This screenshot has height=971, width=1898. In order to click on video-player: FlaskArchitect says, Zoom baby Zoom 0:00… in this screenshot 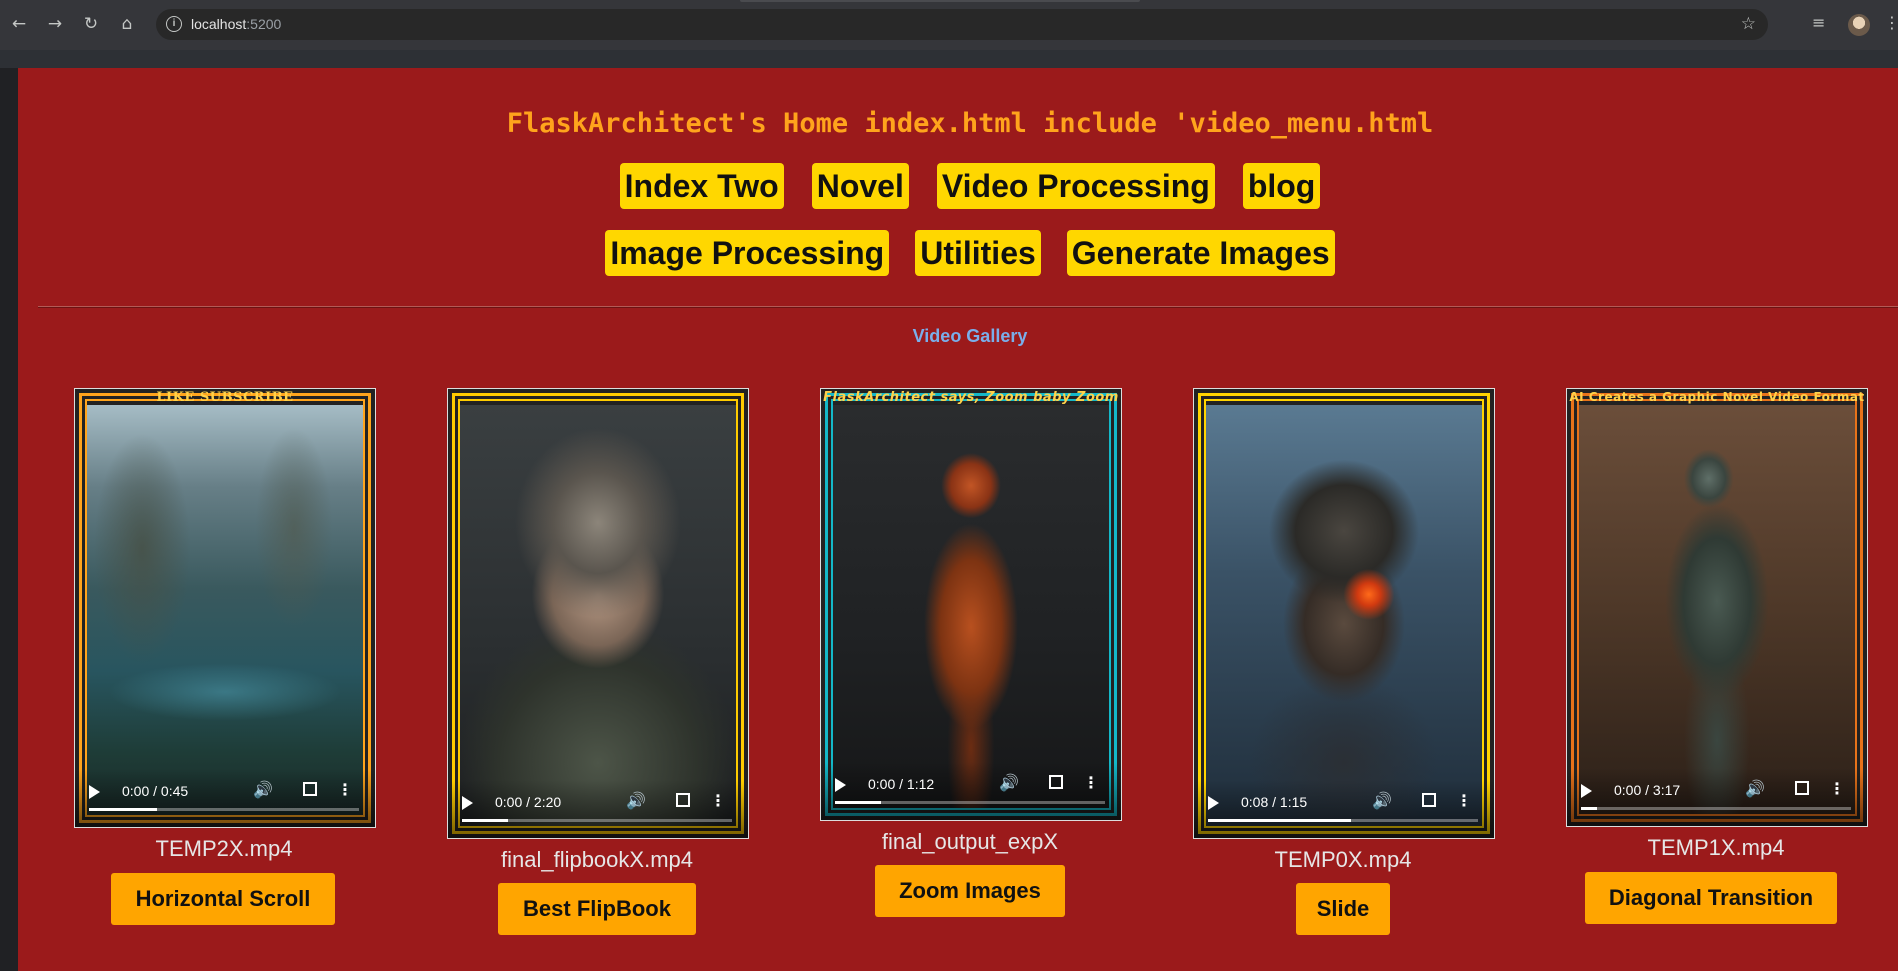, I will do `click(971, 604)`.